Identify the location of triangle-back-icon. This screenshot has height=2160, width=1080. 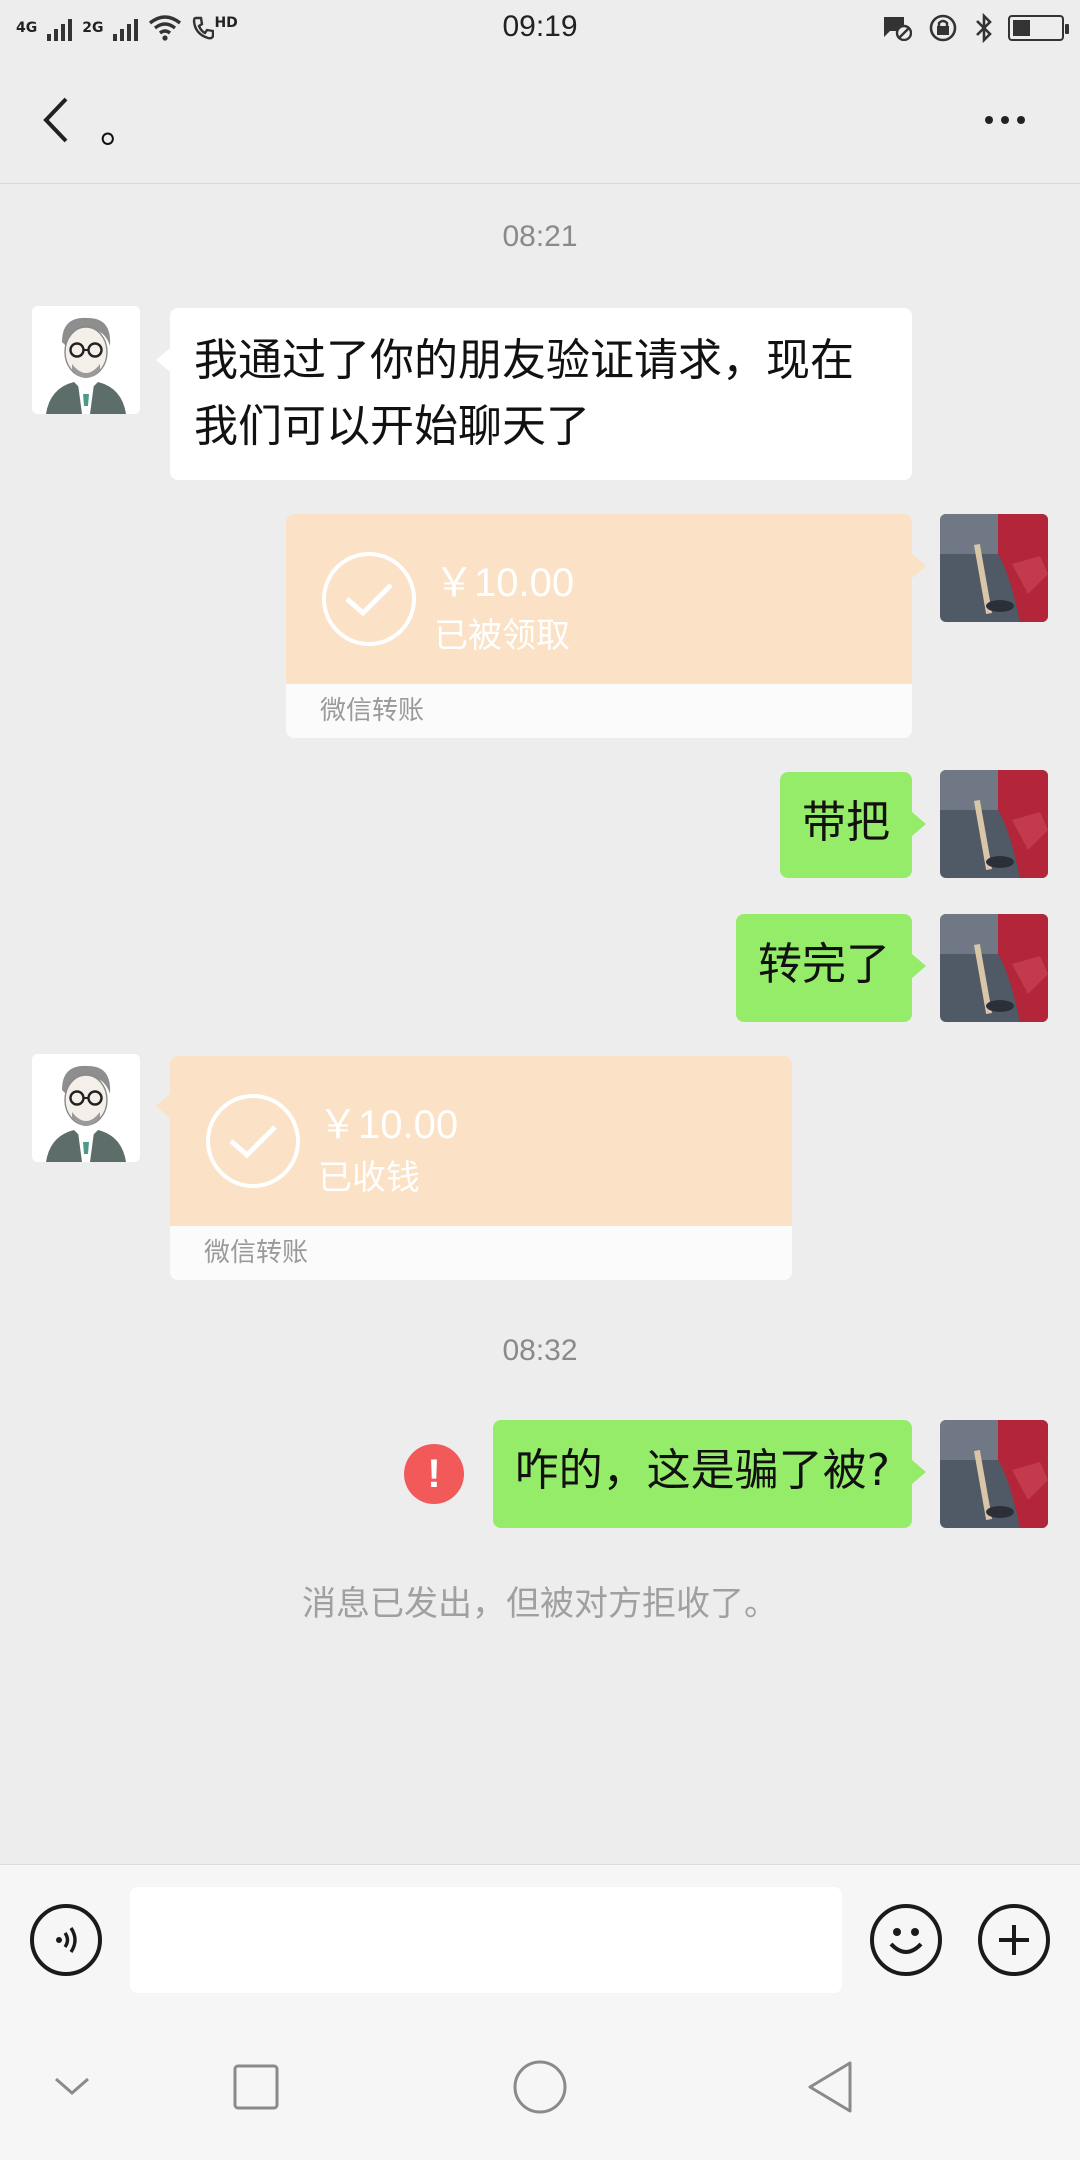
(830, 2087).